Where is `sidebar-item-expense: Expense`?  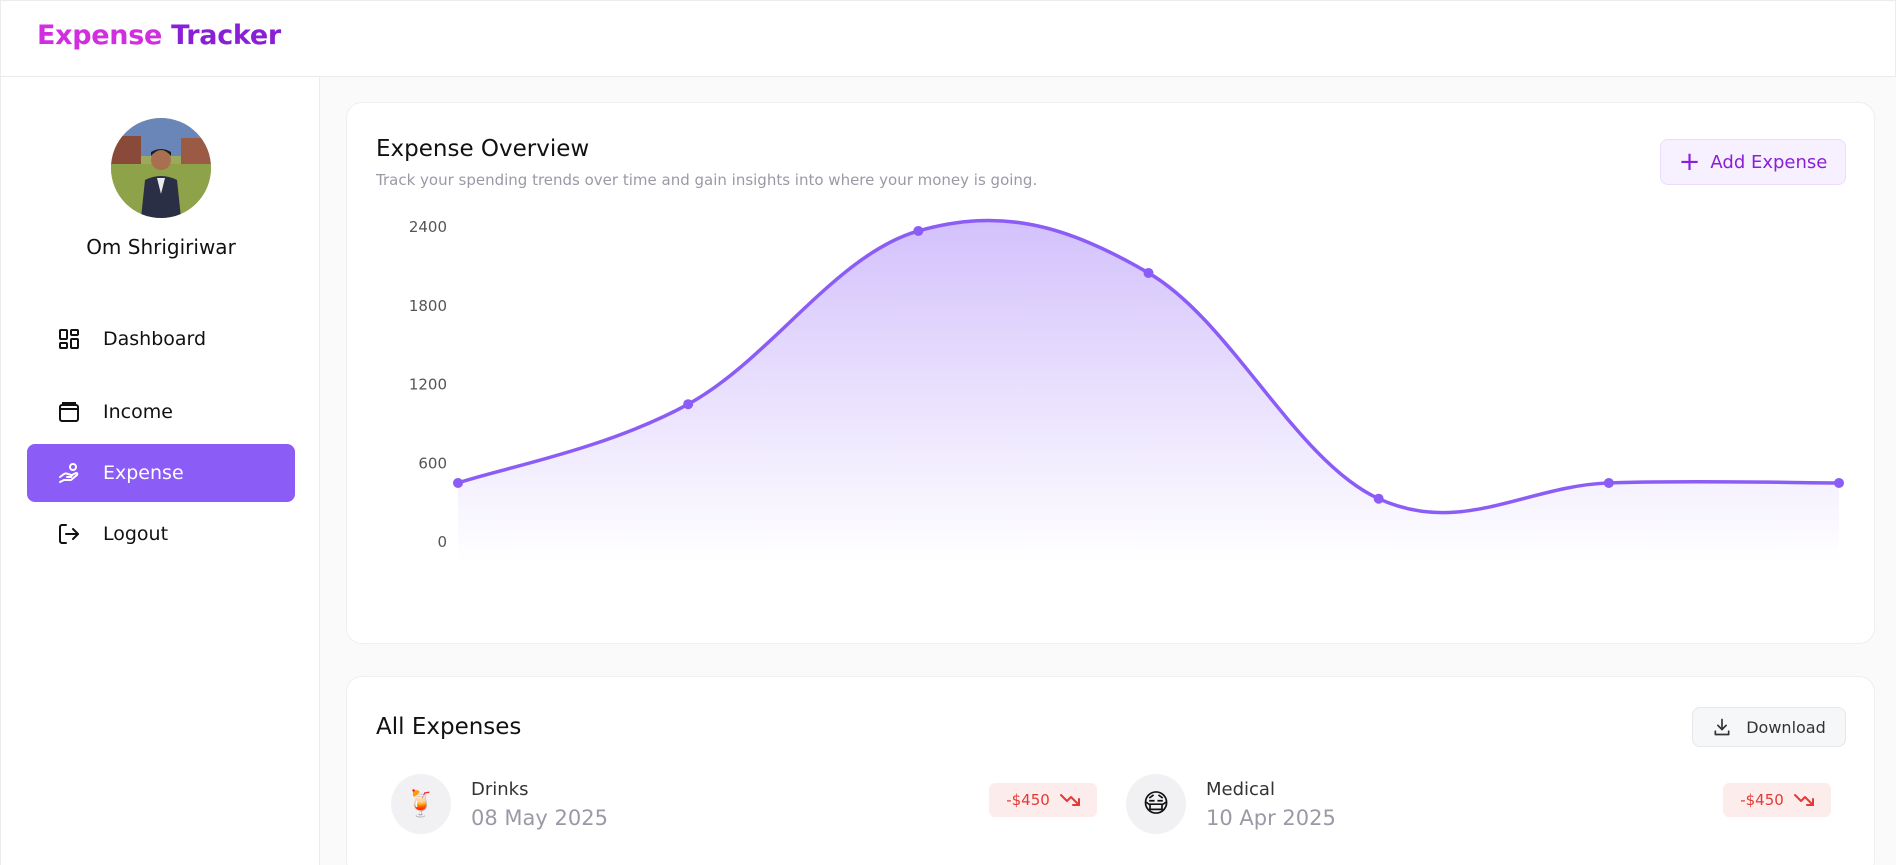 sidebar-item-expense: Expense is located at coordinates (161, 473).